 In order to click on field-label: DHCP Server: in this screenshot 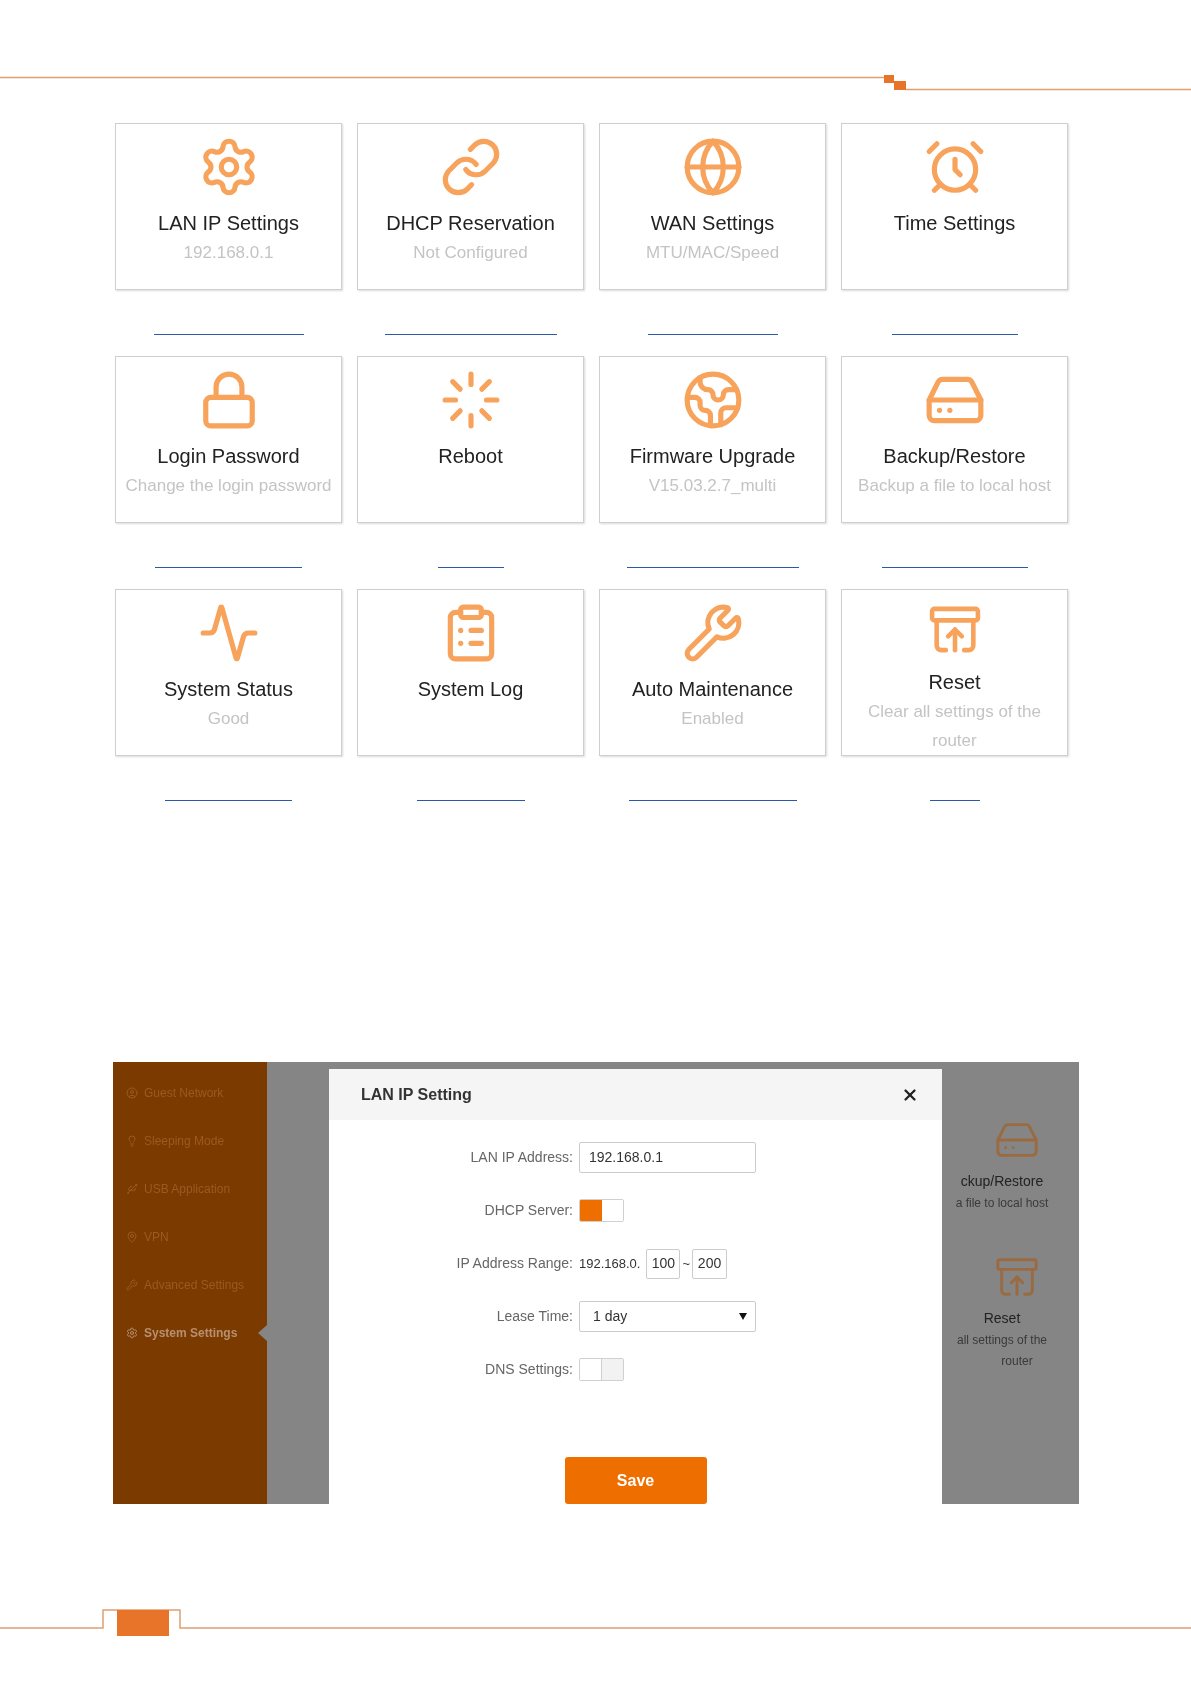, I will do `click(528, 1210)`.